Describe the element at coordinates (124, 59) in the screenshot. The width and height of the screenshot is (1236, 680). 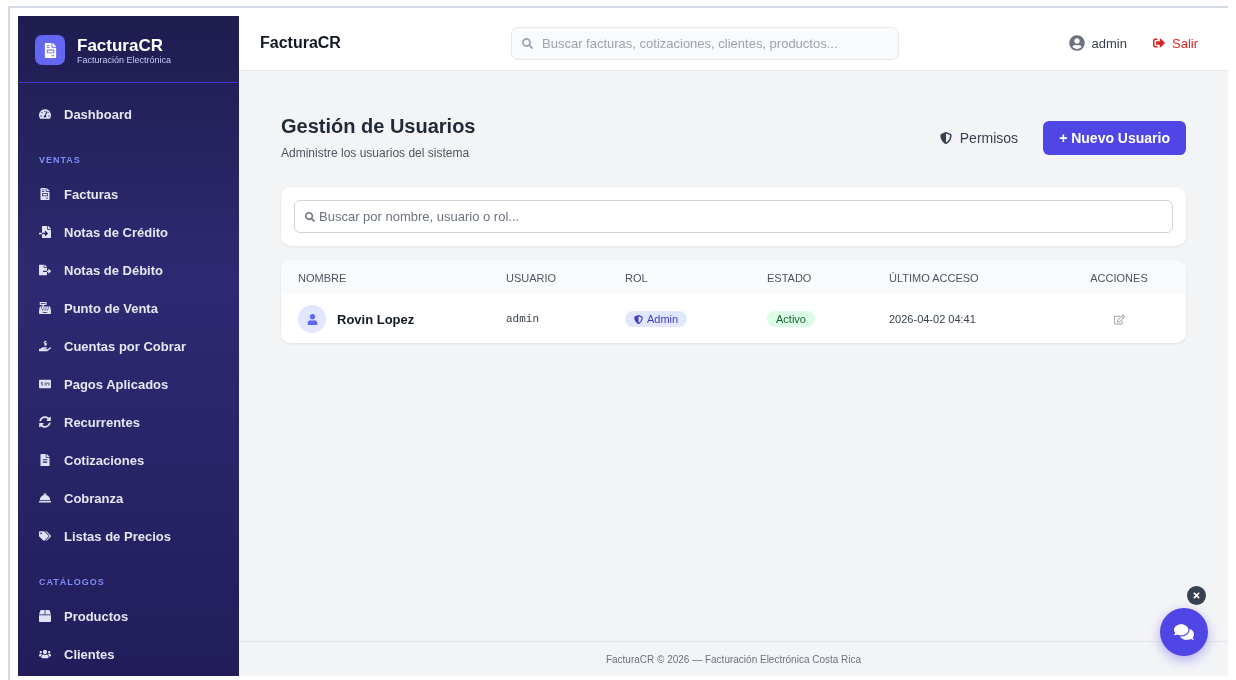
I see `brand-subtitle: Facturación Electrónica` at that location.